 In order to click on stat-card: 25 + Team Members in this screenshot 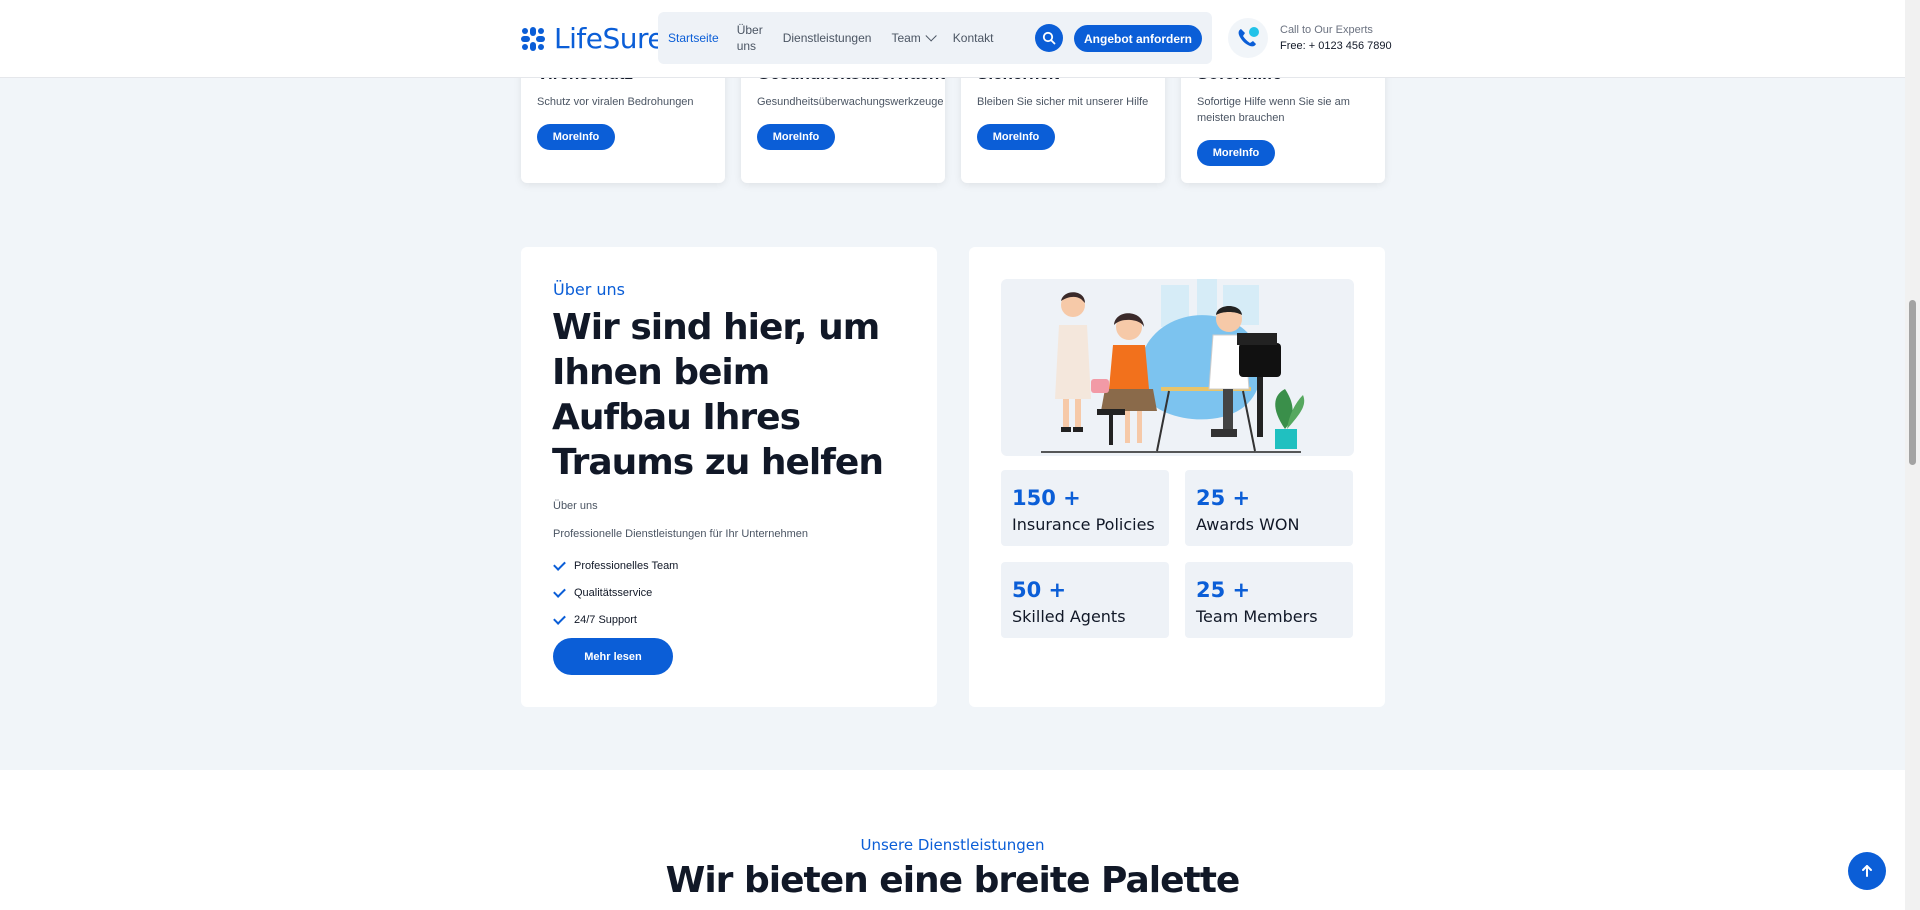, I will do `click(1269, 600)`.